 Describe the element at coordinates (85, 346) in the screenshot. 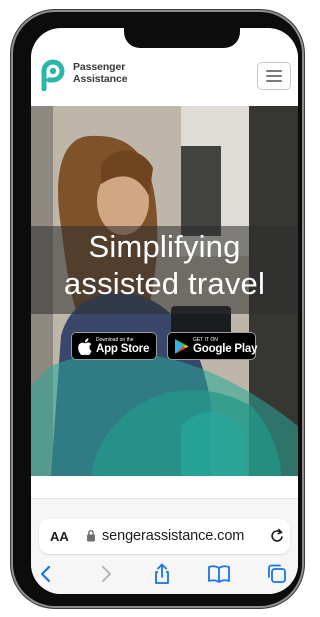

I see `apple-icon` at that location.